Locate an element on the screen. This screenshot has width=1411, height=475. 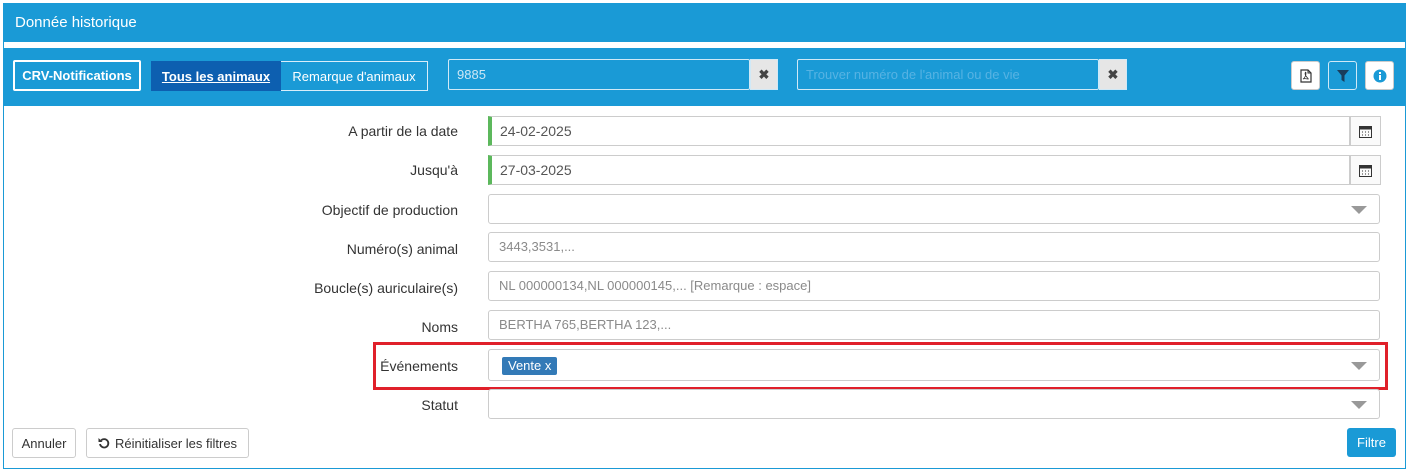
window-title: Donnée historique is located at coordinates (704, 22).